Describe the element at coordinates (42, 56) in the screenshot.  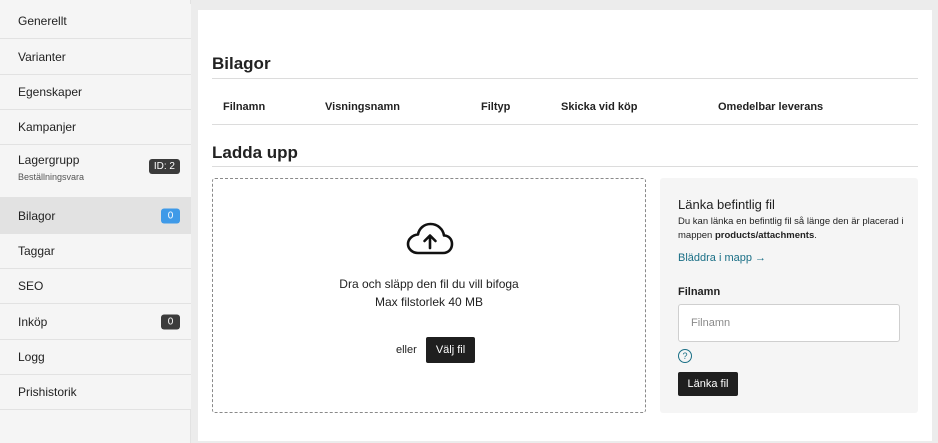
I see `sidebar-item-label: Varianter` at that location.